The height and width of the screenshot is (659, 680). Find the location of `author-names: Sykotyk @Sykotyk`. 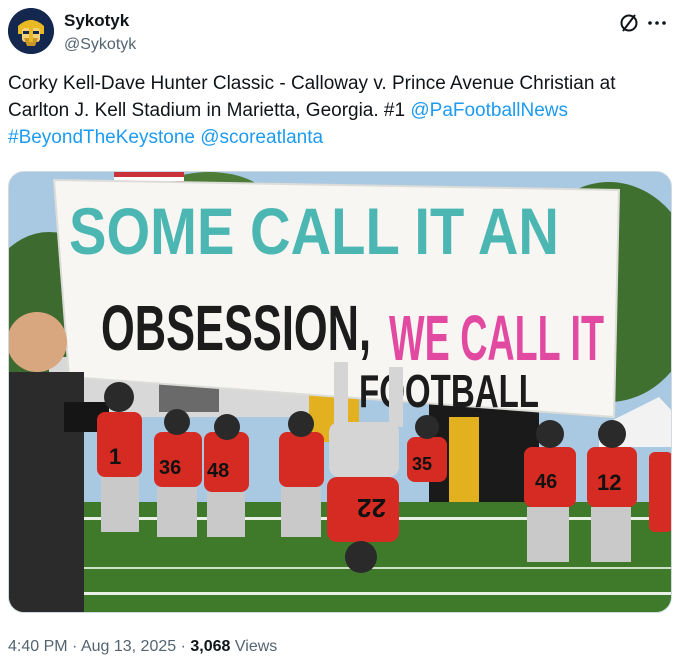

author-names: Sykotyk @Sykotyk is located at coordinates (100, 33).